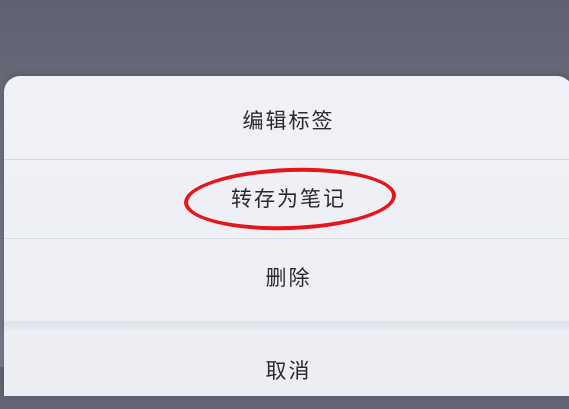  I want to click on edit-tags-label: 编辑标签, so click(288, 121).